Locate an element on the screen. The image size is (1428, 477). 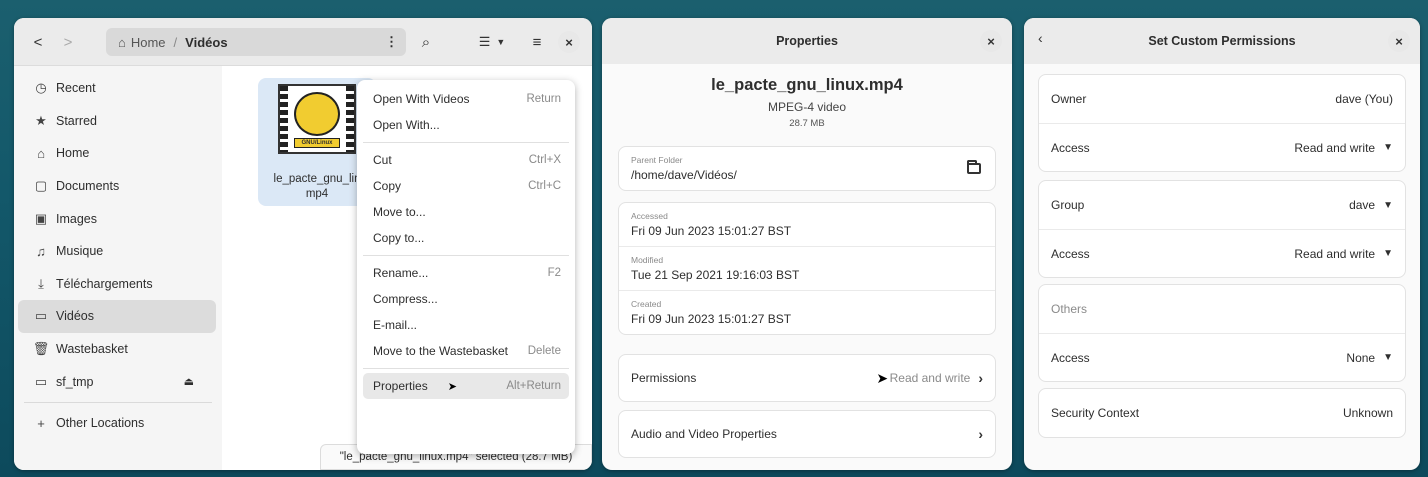
file-name: le_pacte_gnu_linux.mp4 is located at coordinates (807, 85).